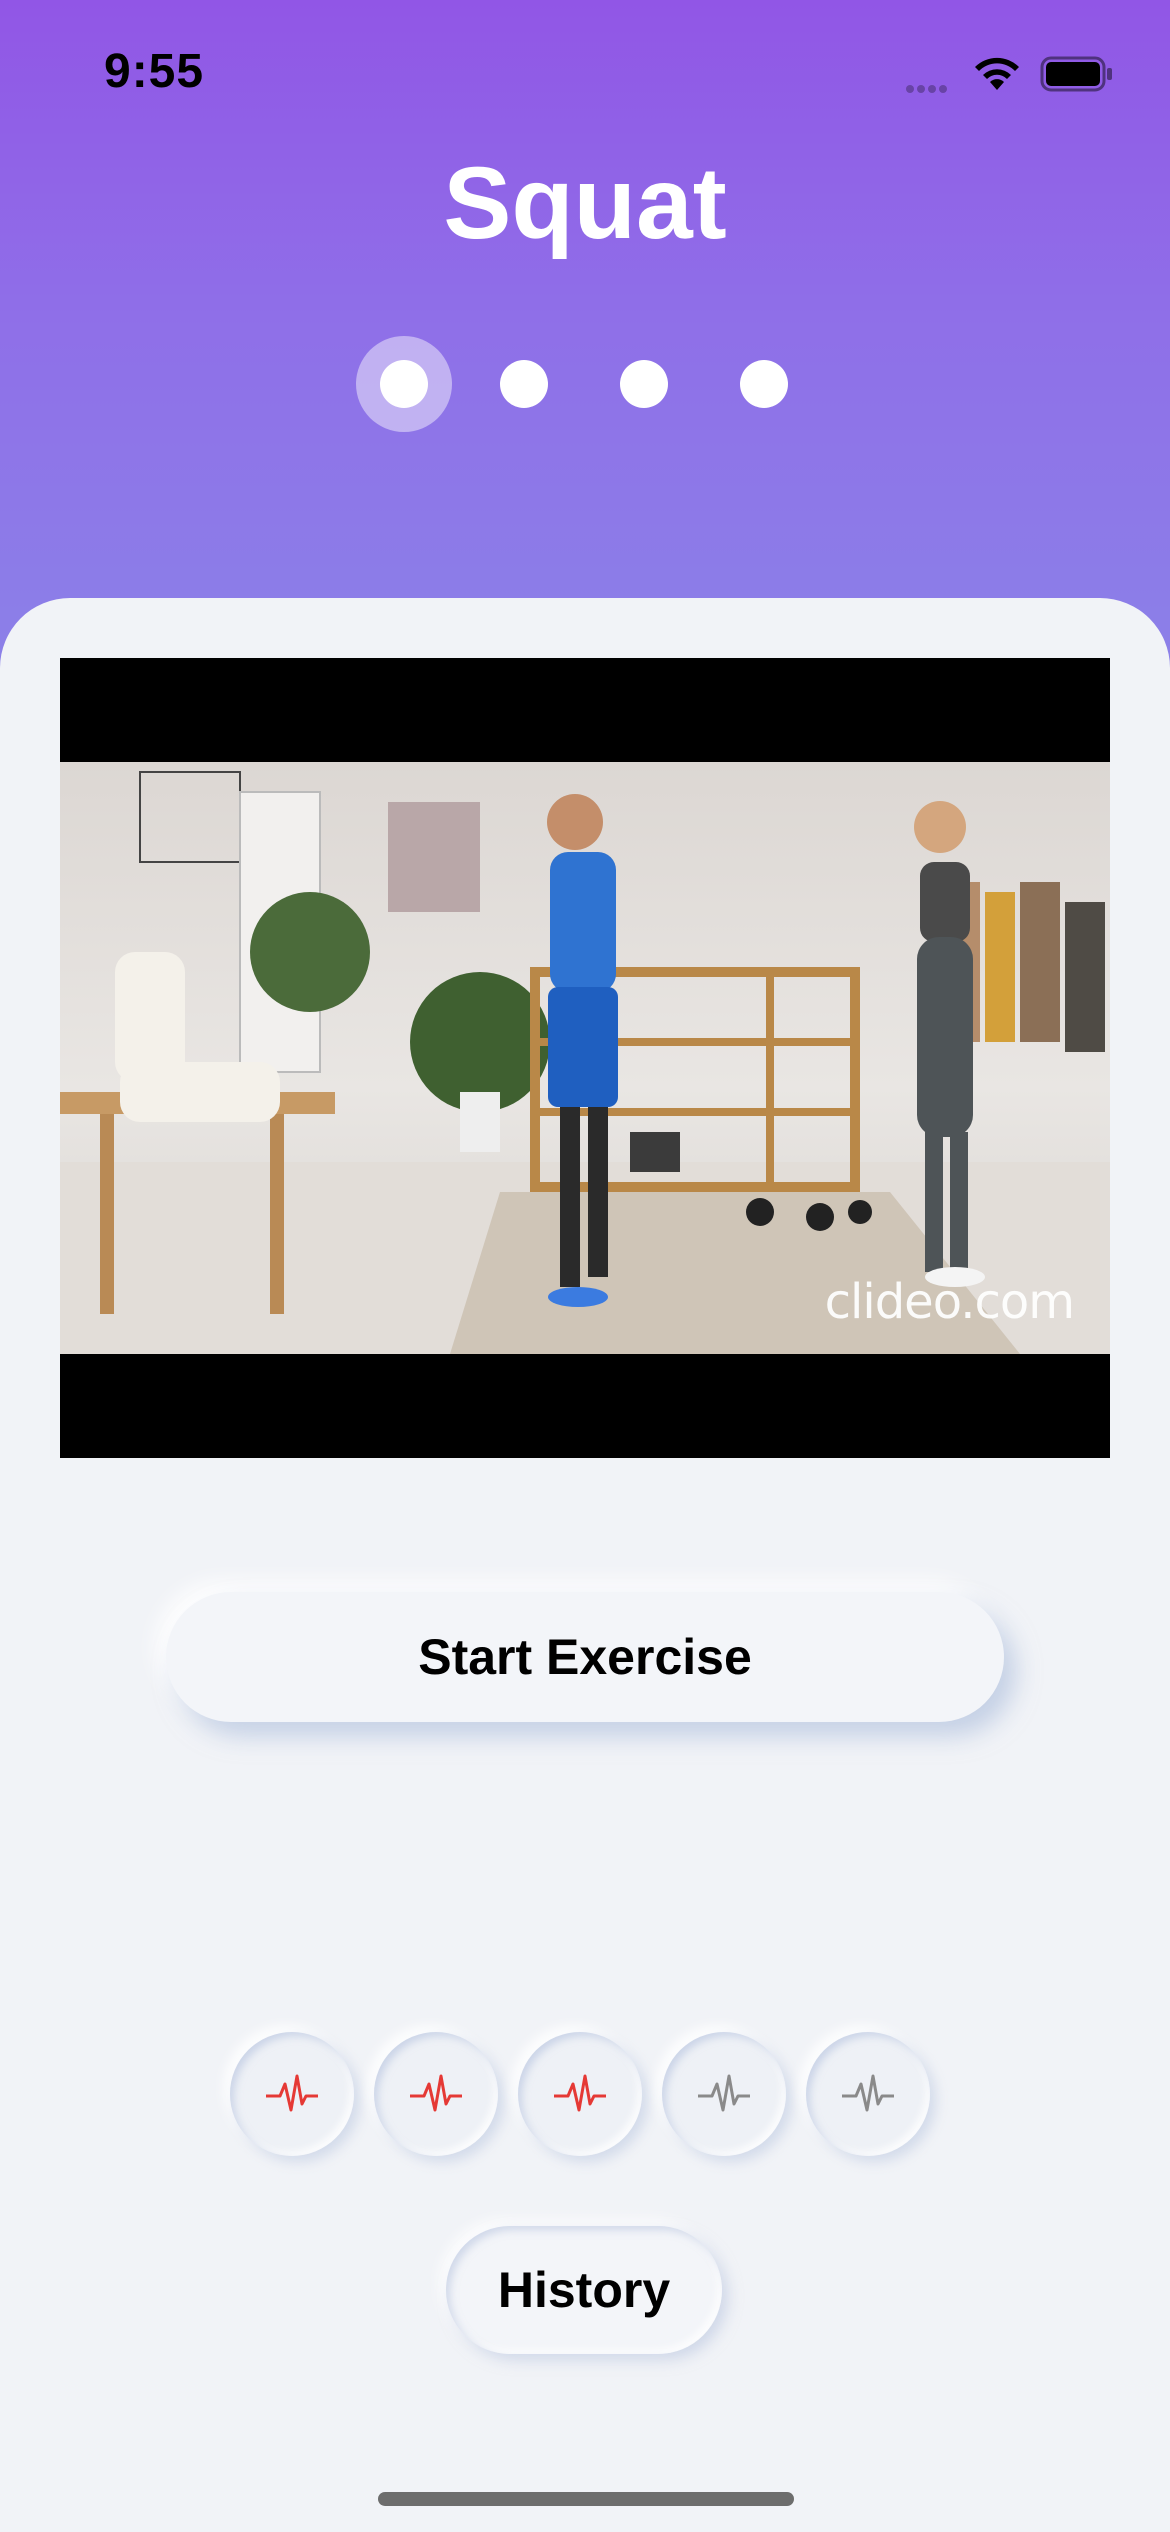 This screenshot has width=1170, height=2532. Describe the element at coordinates (585, 203) in the screenshot. I see `page-title: Squat` at that location.